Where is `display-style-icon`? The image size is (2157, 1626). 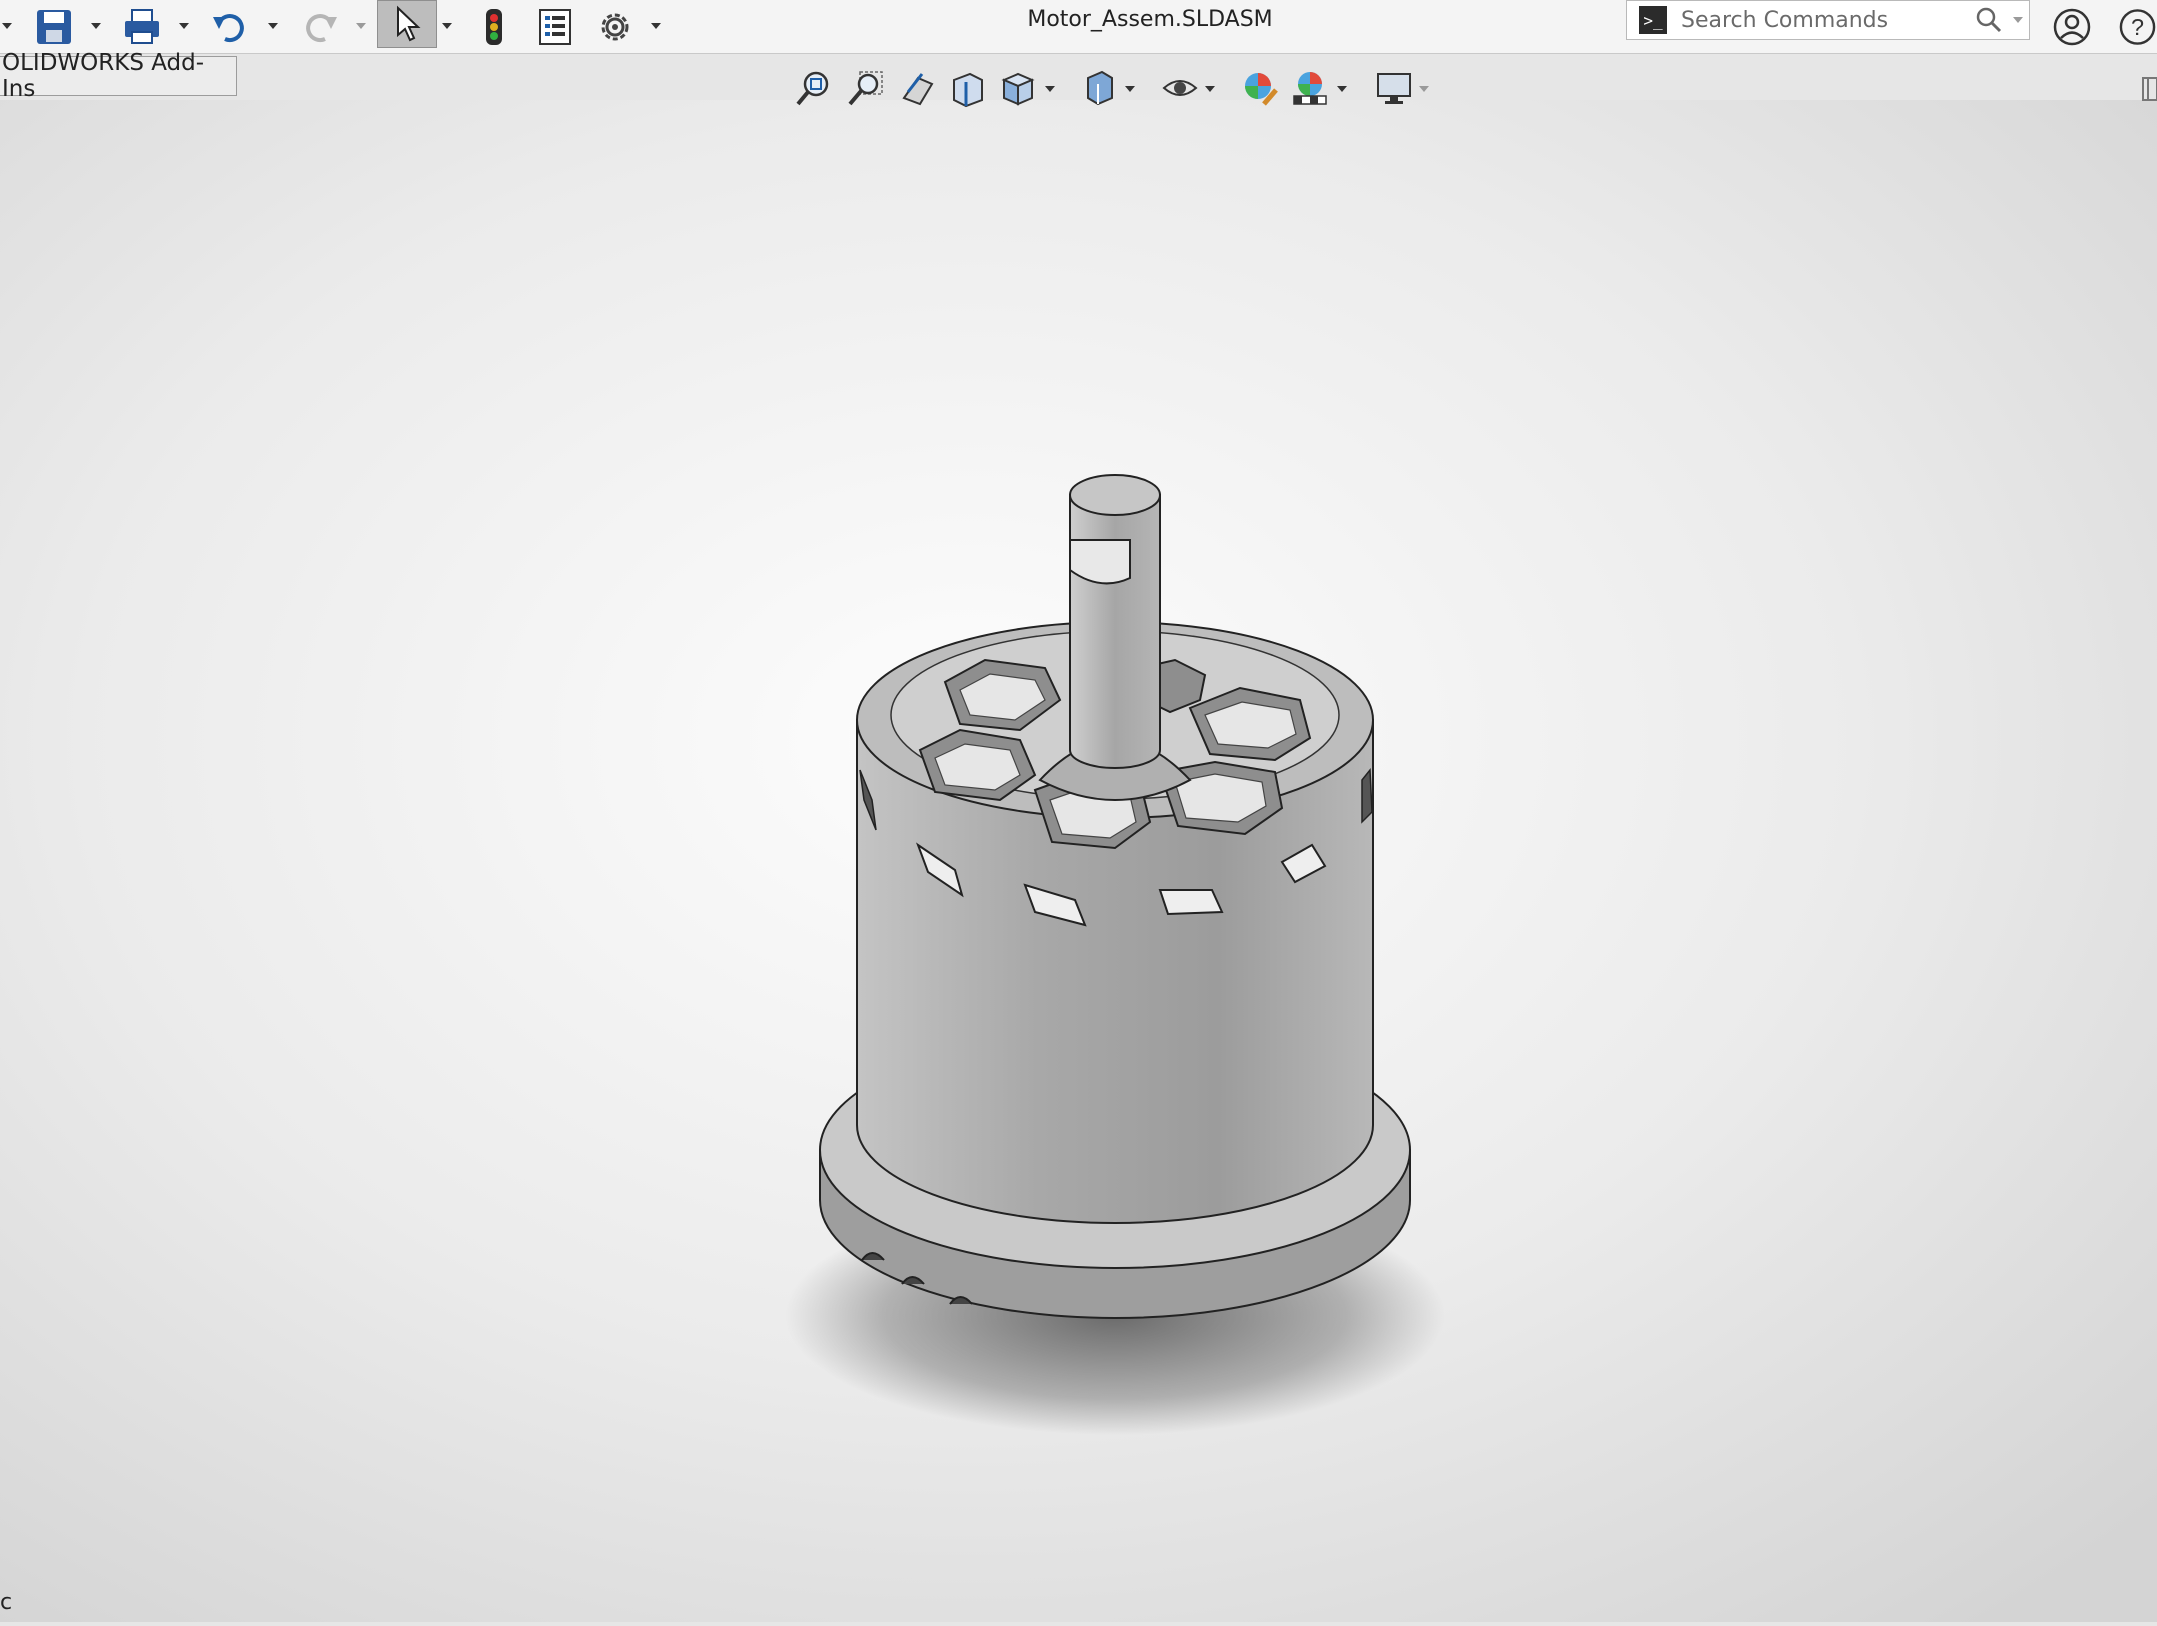 display-style-icon is located at coordinates (1100, 88).